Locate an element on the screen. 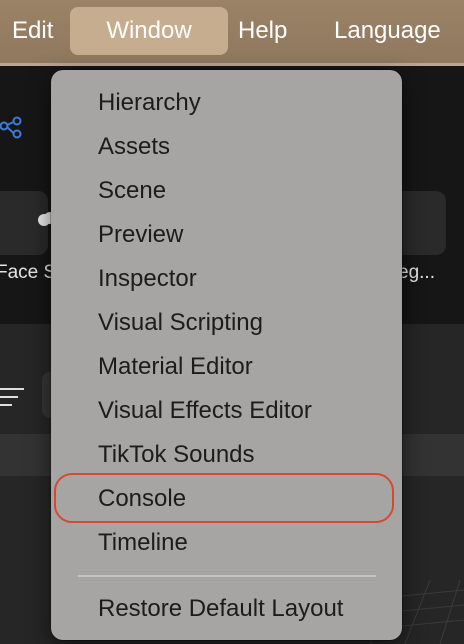 The height and width of the screenshot is (644, 464). menu-window: Window is located at coordinates (149, 31).